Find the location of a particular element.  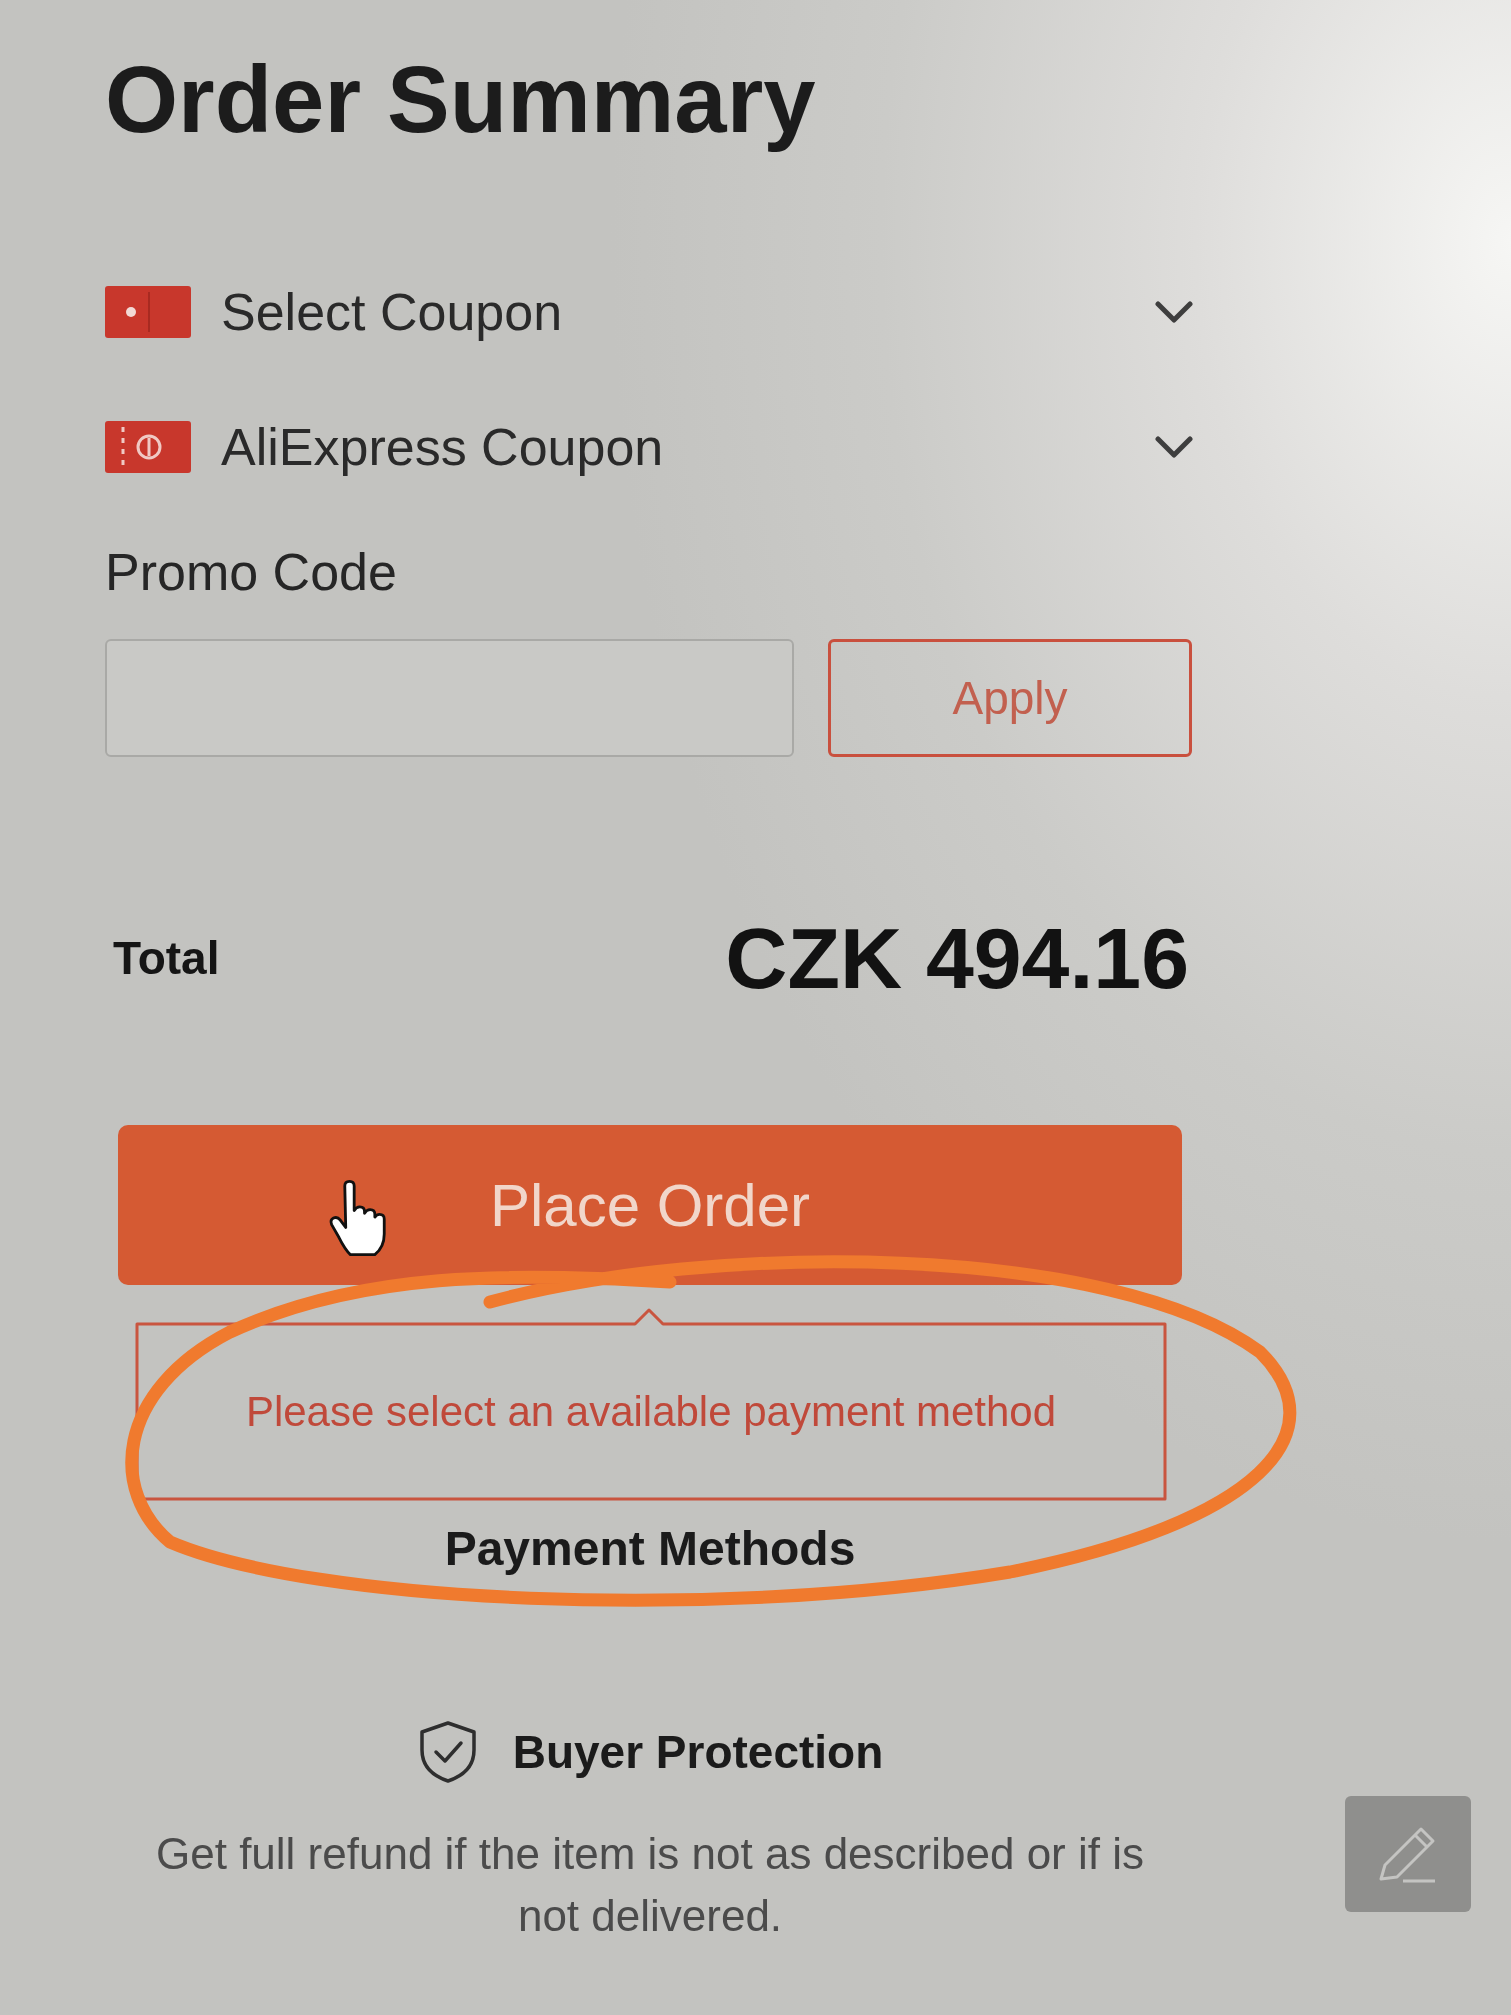

coupon-label: AliExpress Coupon is located at coordinates (442, 447).